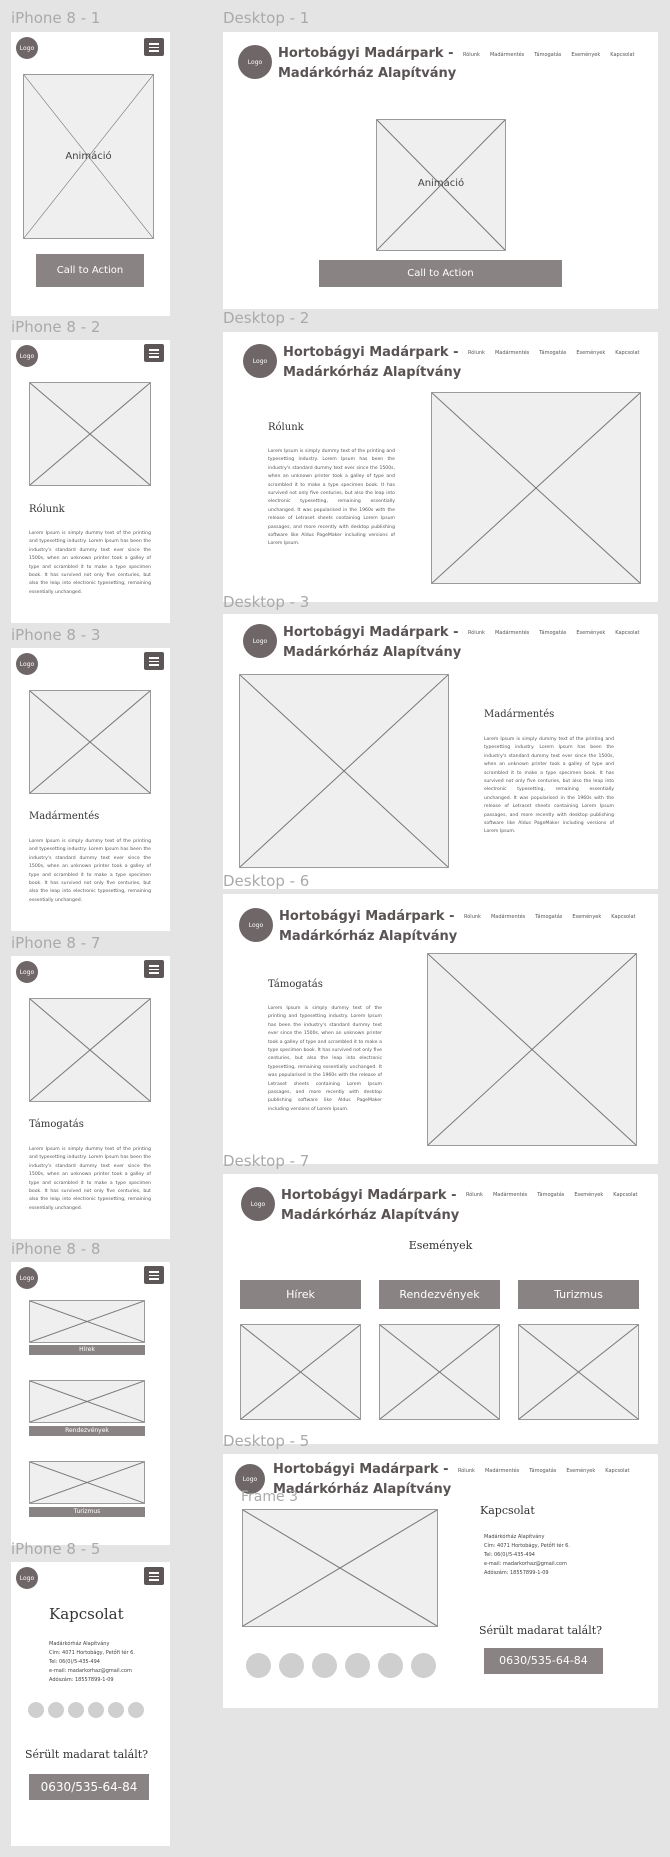 This screenshot has height=1857, width=670. What do you see at coordinates (86, 1614) in the screenshot?
I see `section-heading-kapcsolat: Kapcsolat` at bounding box center [86, 1614].